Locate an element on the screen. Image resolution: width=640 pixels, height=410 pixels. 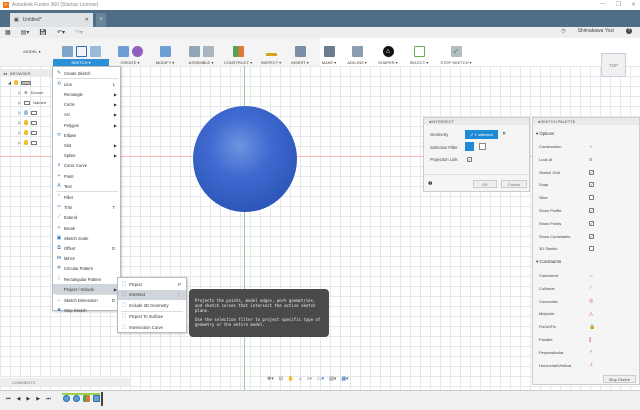
ribbon-group-inspect: INSPECT ▾ is located at coordinates (271, 52).